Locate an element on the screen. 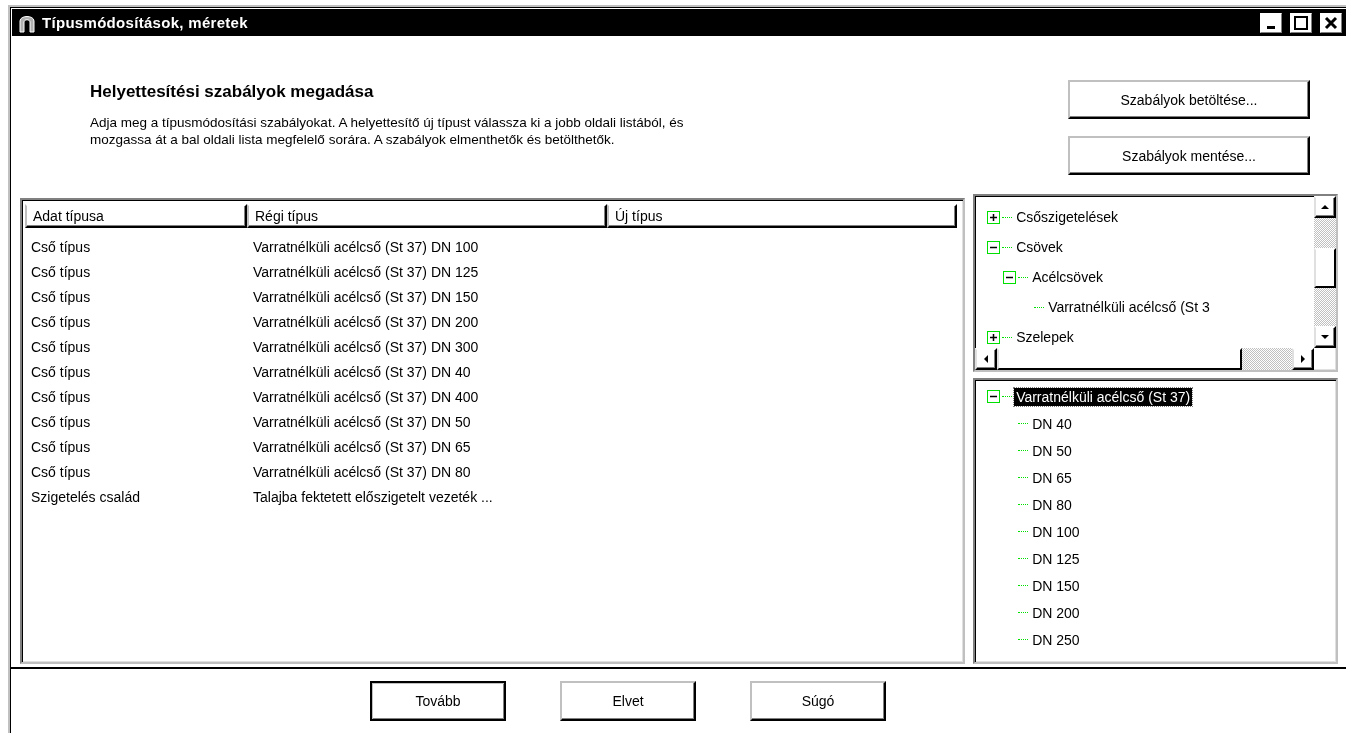  minimize-icon is located at coordinates (1271, 27).